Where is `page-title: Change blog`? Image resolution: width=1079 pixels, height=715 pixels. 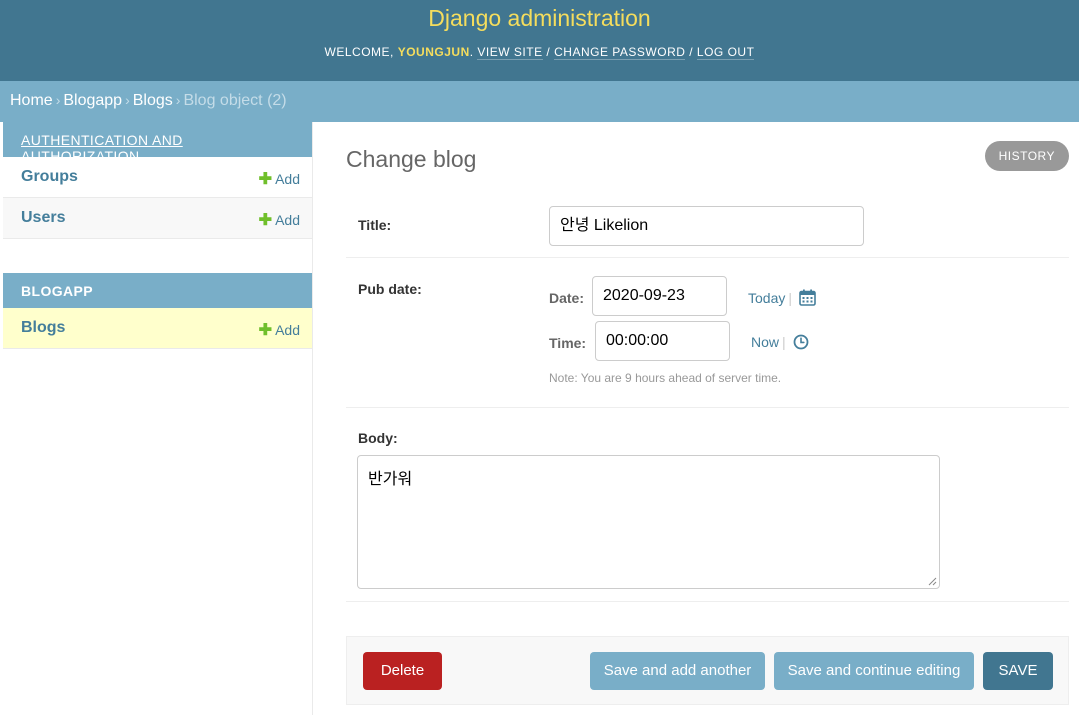 page-title: Change blog is located at coordinates (411, 159).